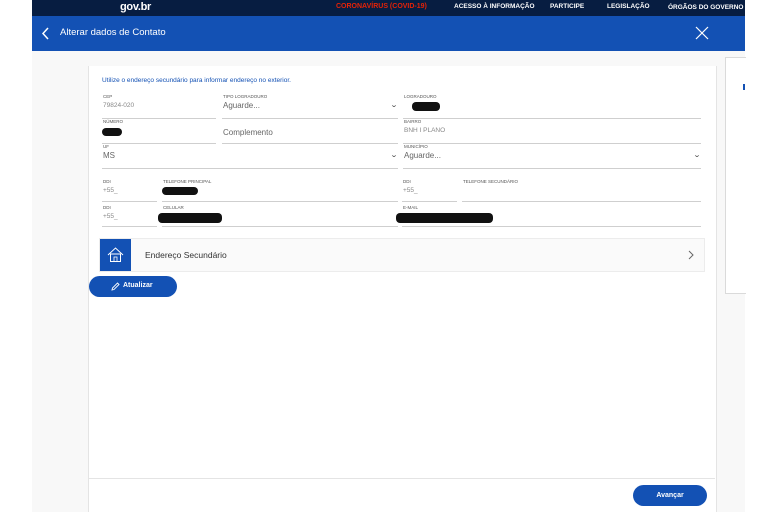 The width and height of the screenshot is (768, 513). I want to click on logradouro-field: LOGRADOURO, so click(552, 106).